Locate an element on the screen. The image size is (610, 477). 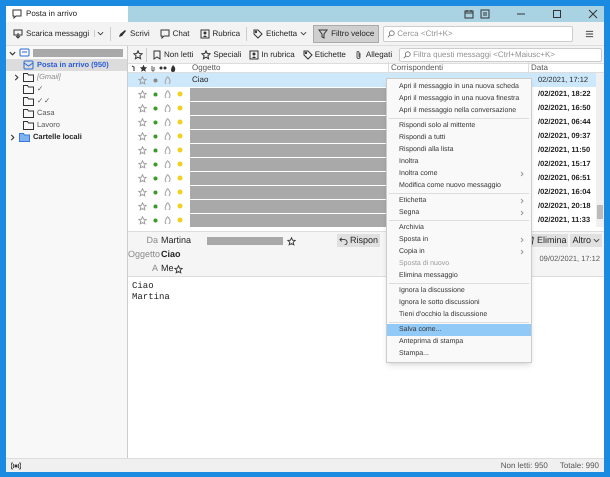
body-text-line: Martina is located at coordinates (151, 297).